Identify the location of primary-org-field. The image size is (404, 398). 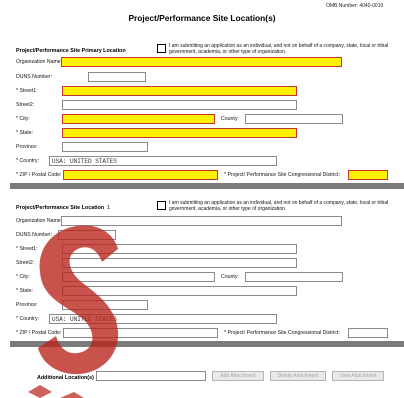
(201, 62).